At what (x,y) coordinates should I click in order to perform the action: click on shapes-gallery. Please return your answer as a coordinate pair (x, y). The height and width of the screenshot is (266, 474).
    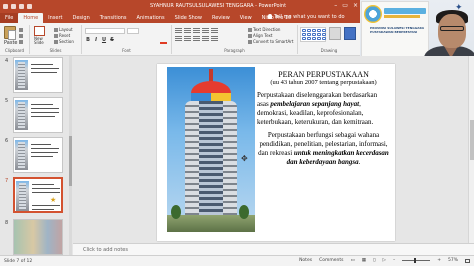
    Looking at the image, I should click on (313, 34).